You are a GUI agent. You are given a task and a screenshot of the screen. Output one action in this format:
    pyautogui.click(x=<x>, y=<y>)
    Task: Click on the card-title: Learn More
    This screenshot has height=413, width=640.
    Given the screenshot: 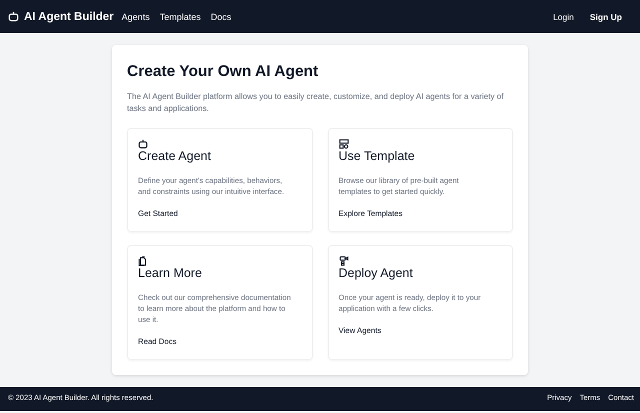 What is the action you would take?
    pyautogui.click(x=170, y=273)
    